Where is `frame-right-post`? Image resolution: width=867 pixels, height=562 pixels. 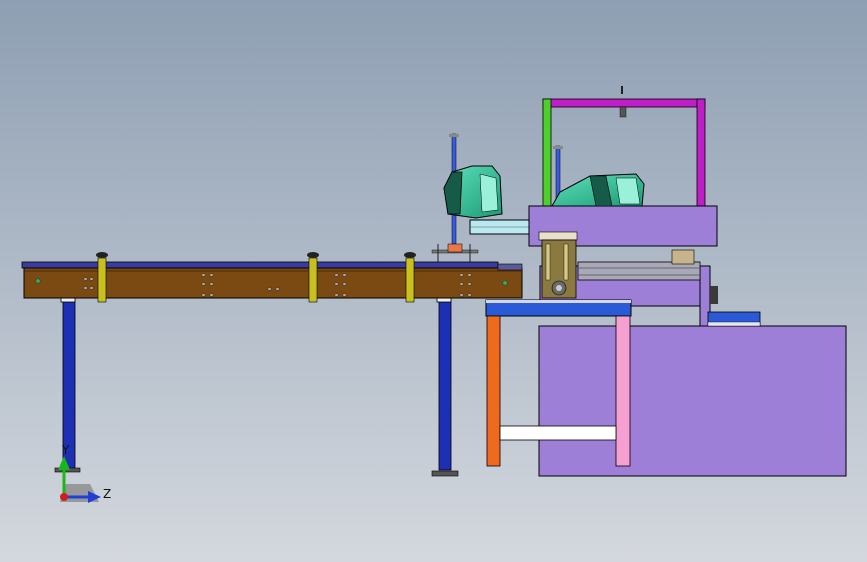
frame-right-post is located at coordinates (701, 154).